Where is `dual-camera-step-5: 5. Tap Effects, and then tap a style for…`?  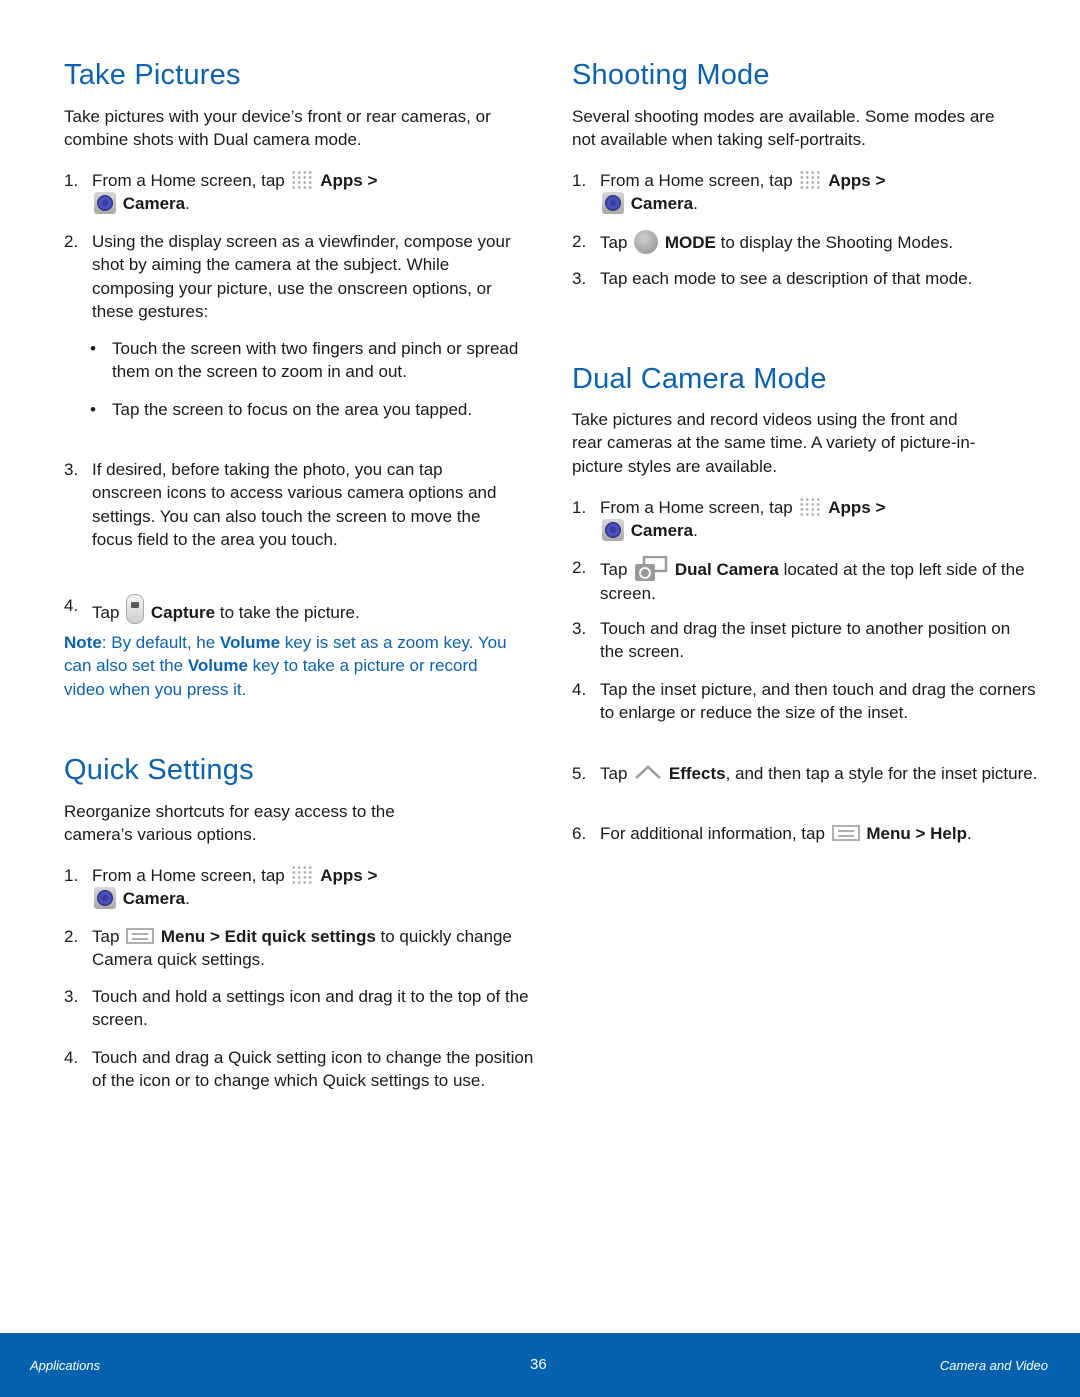
dual-camera-step-5: 5. Tap Effects, and then tap a style for… is located at coordinates (805, 773).